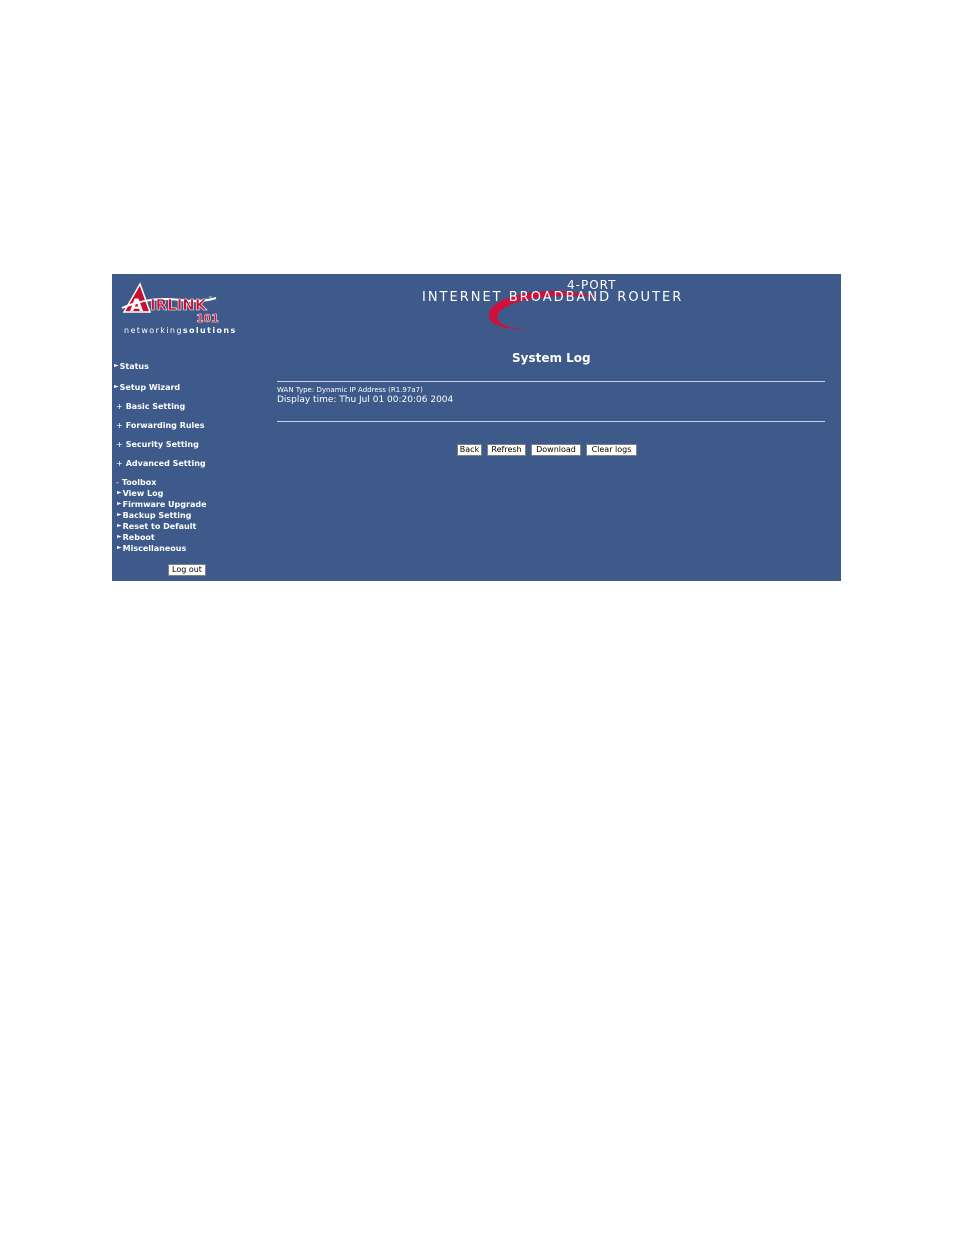  I want to click on sidebar-item-advanced-setting: + Advanced Setting, so click(161, 463).